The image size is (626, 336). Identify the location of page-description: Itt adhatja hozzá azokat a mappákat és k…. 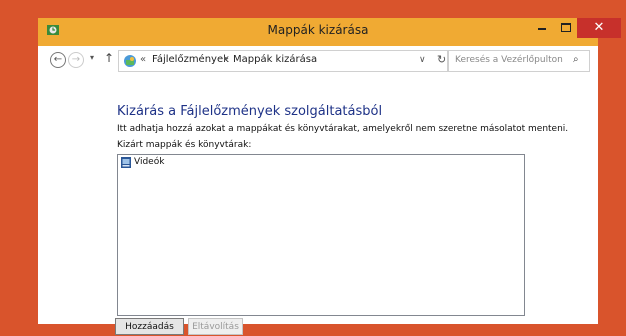
(343, 129).